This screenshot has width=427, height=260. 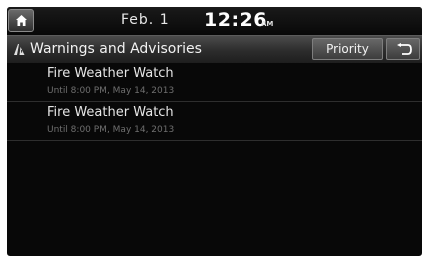 What do you see at coordinates (235, 20) in the screenshot?
I see `clock-time: 12:26` at bounding box center [235, 20].